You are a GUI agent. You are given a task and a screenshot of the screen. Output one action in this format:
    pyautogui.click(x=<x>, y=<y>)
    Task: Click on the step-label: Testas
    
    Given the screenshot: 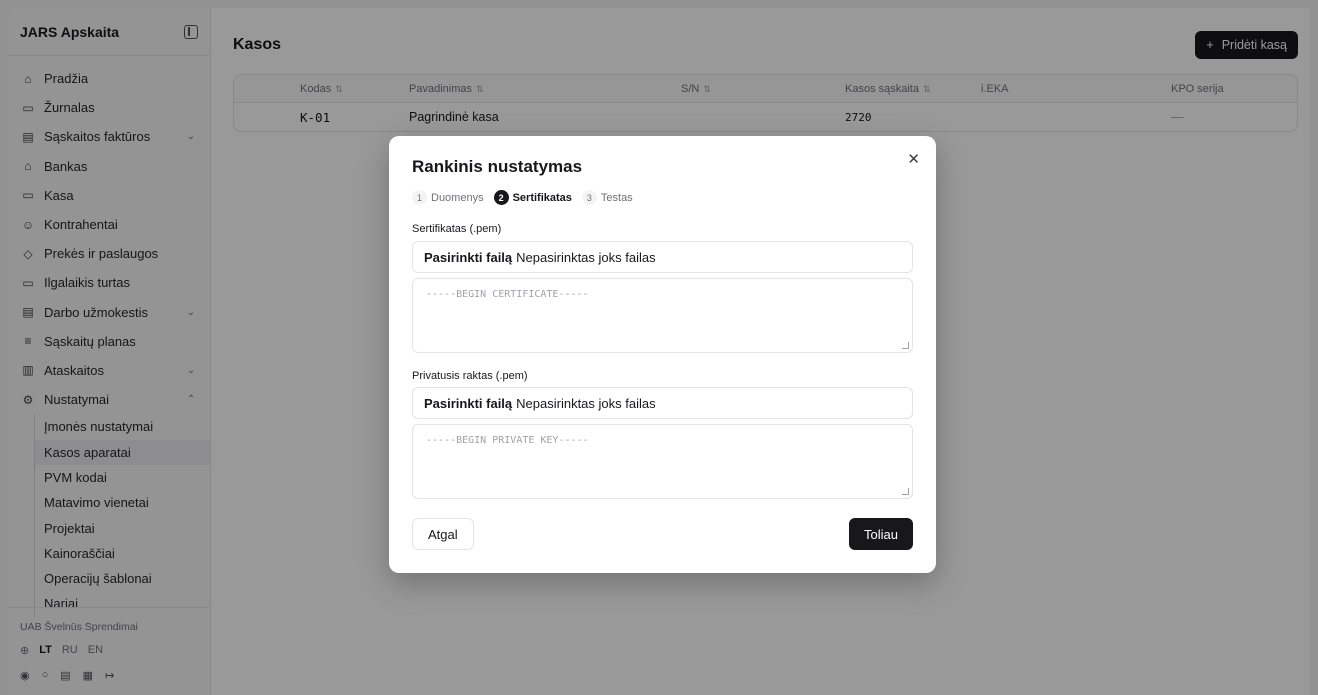 What is the action you would take?
    pyautogui.click(x=616, y=197)
    